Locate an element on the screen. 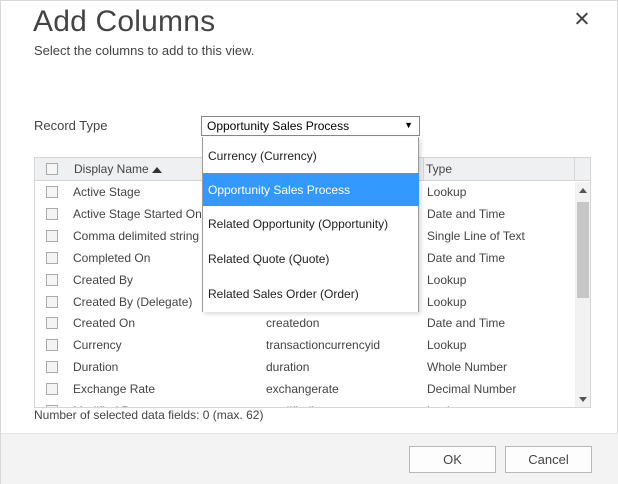  table-row: Duration duration Whole Number is located at coordinates (305, 368).